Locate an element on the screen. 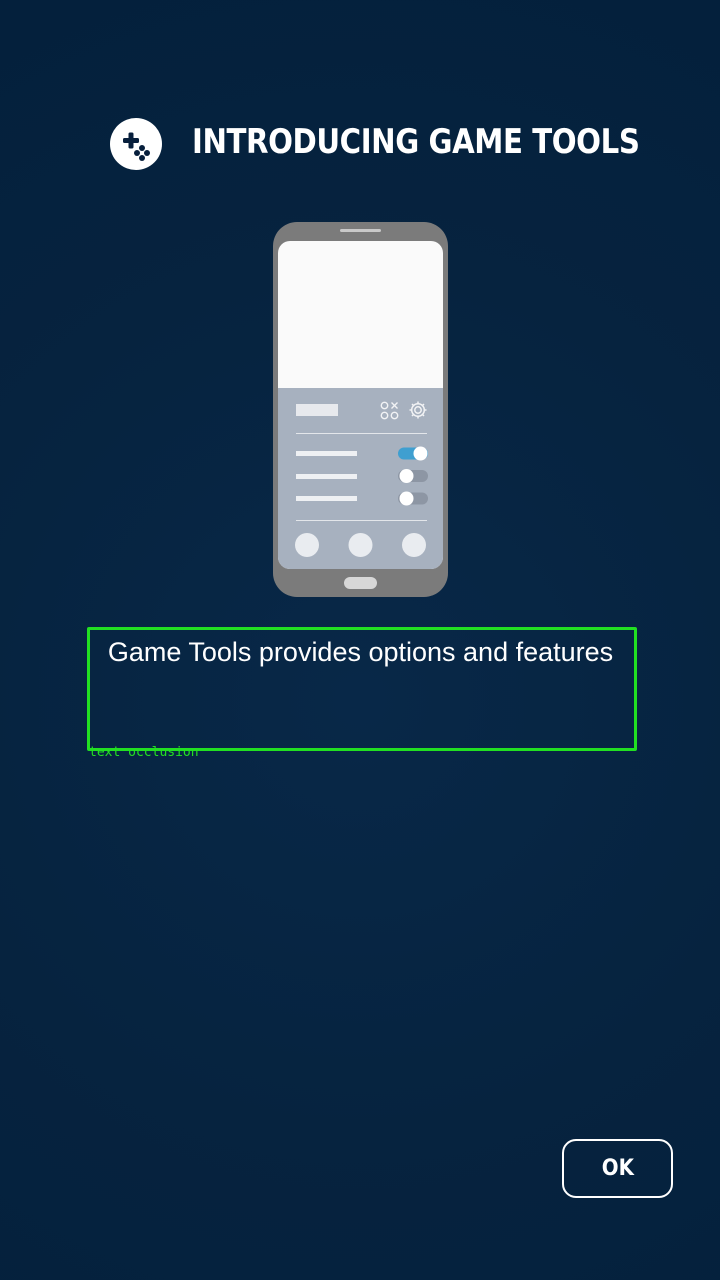  ok-button-label: OK is located at coordinates (617, 1168).